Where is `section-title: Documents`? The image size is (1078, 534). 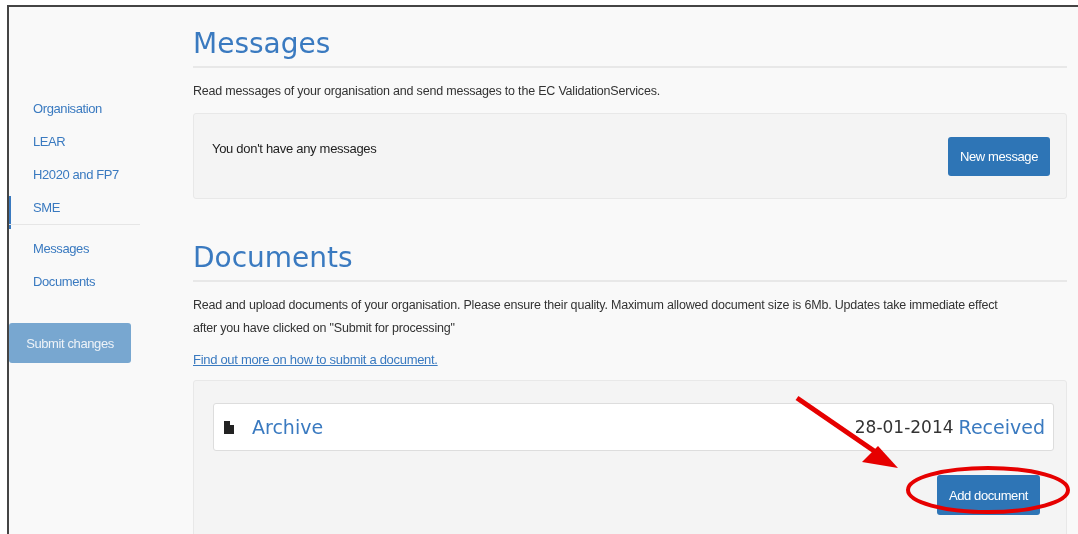
section-title: Documents is located at coordinates (630, 261).